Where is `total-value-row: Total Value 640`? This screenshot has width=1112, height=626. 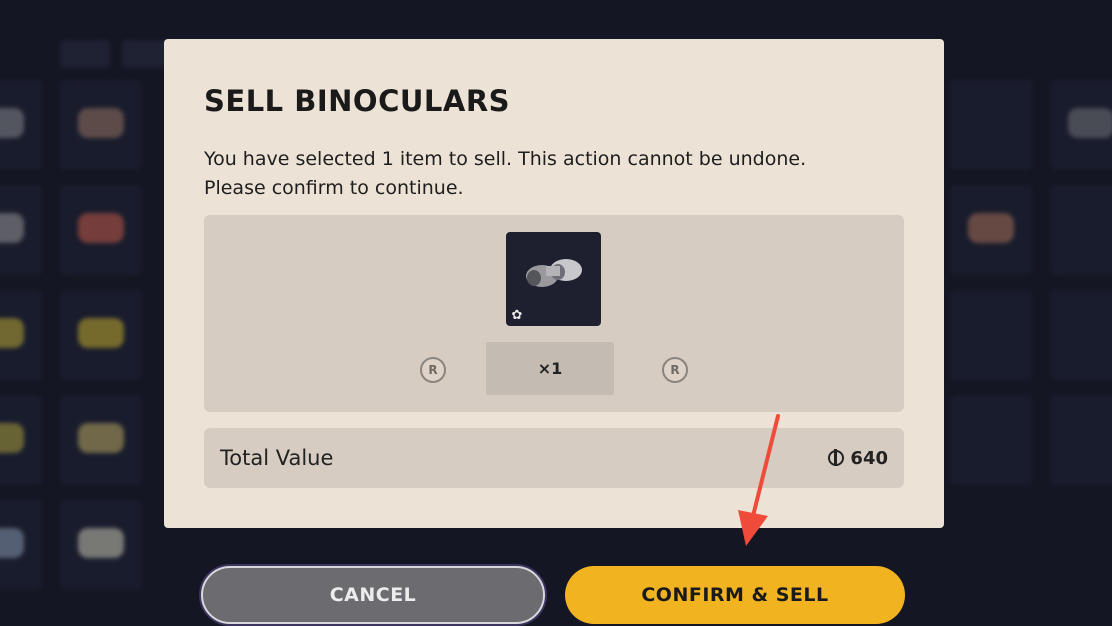 total-value-row: Total Value 640 is located at coordinates (554, 458).